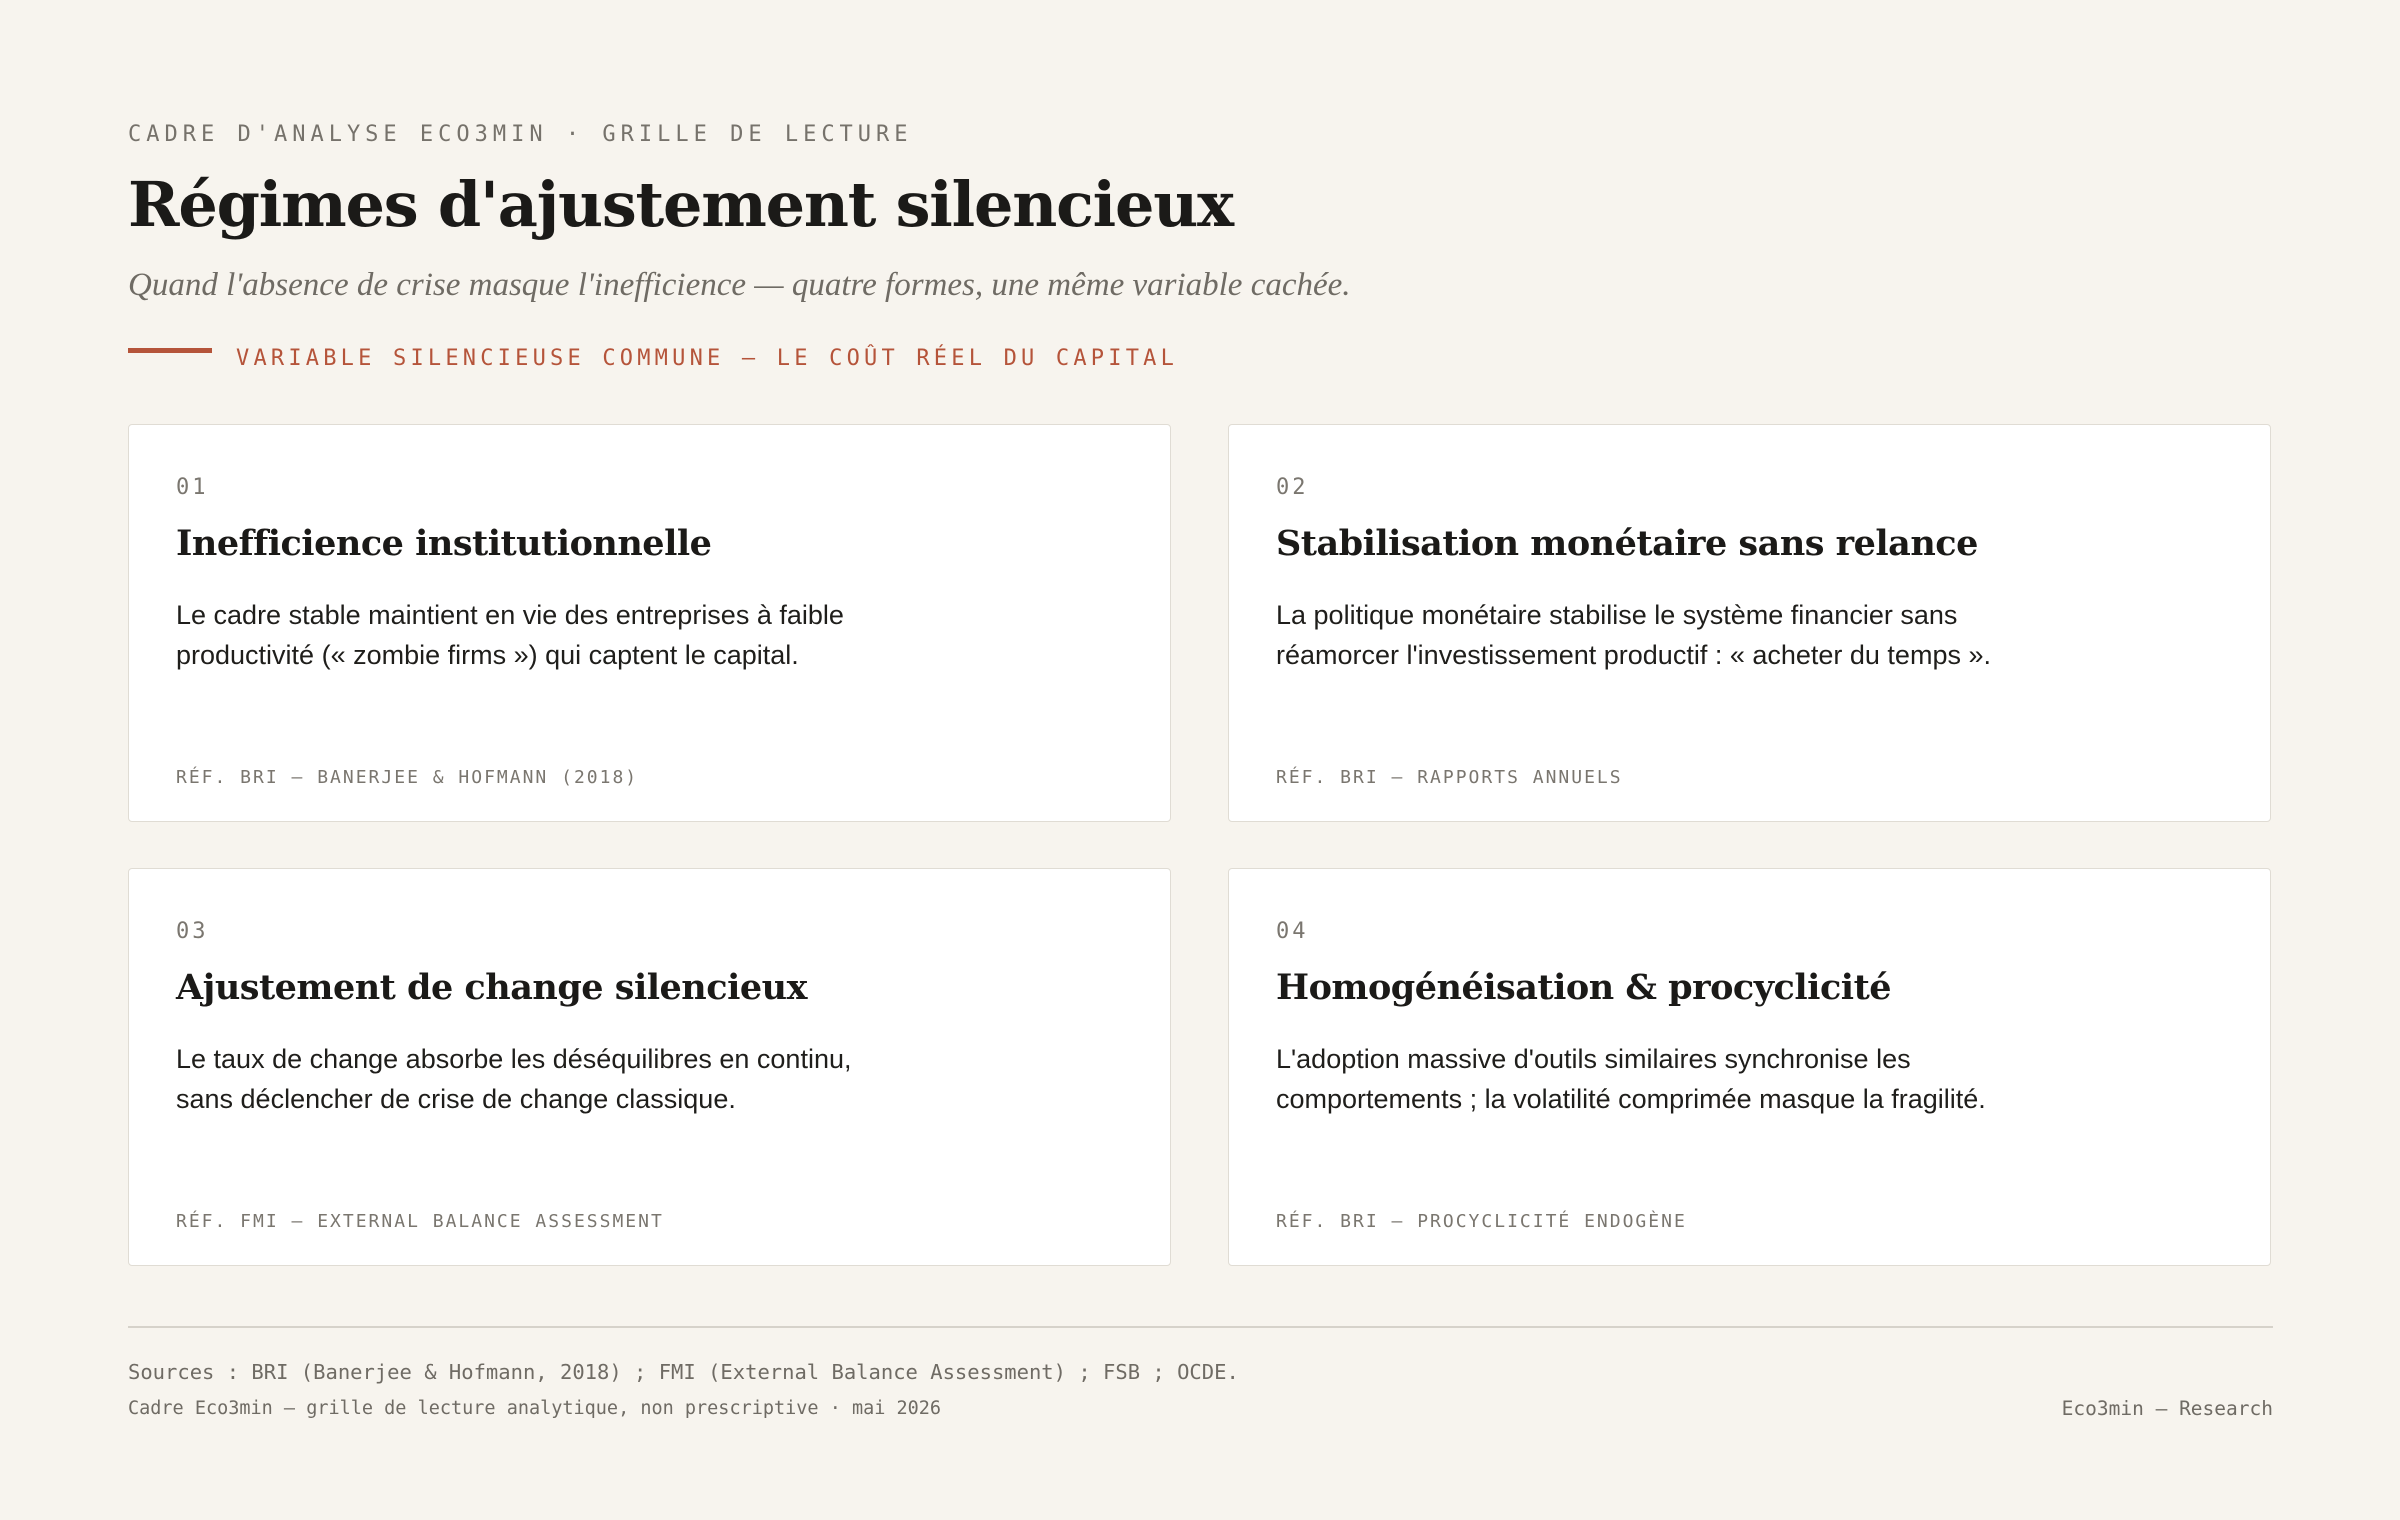 The height and width of the screenshot is (1520, 2400). I want to click on card-title: Homogénéisation & procyclicité, so click(1584, 987).